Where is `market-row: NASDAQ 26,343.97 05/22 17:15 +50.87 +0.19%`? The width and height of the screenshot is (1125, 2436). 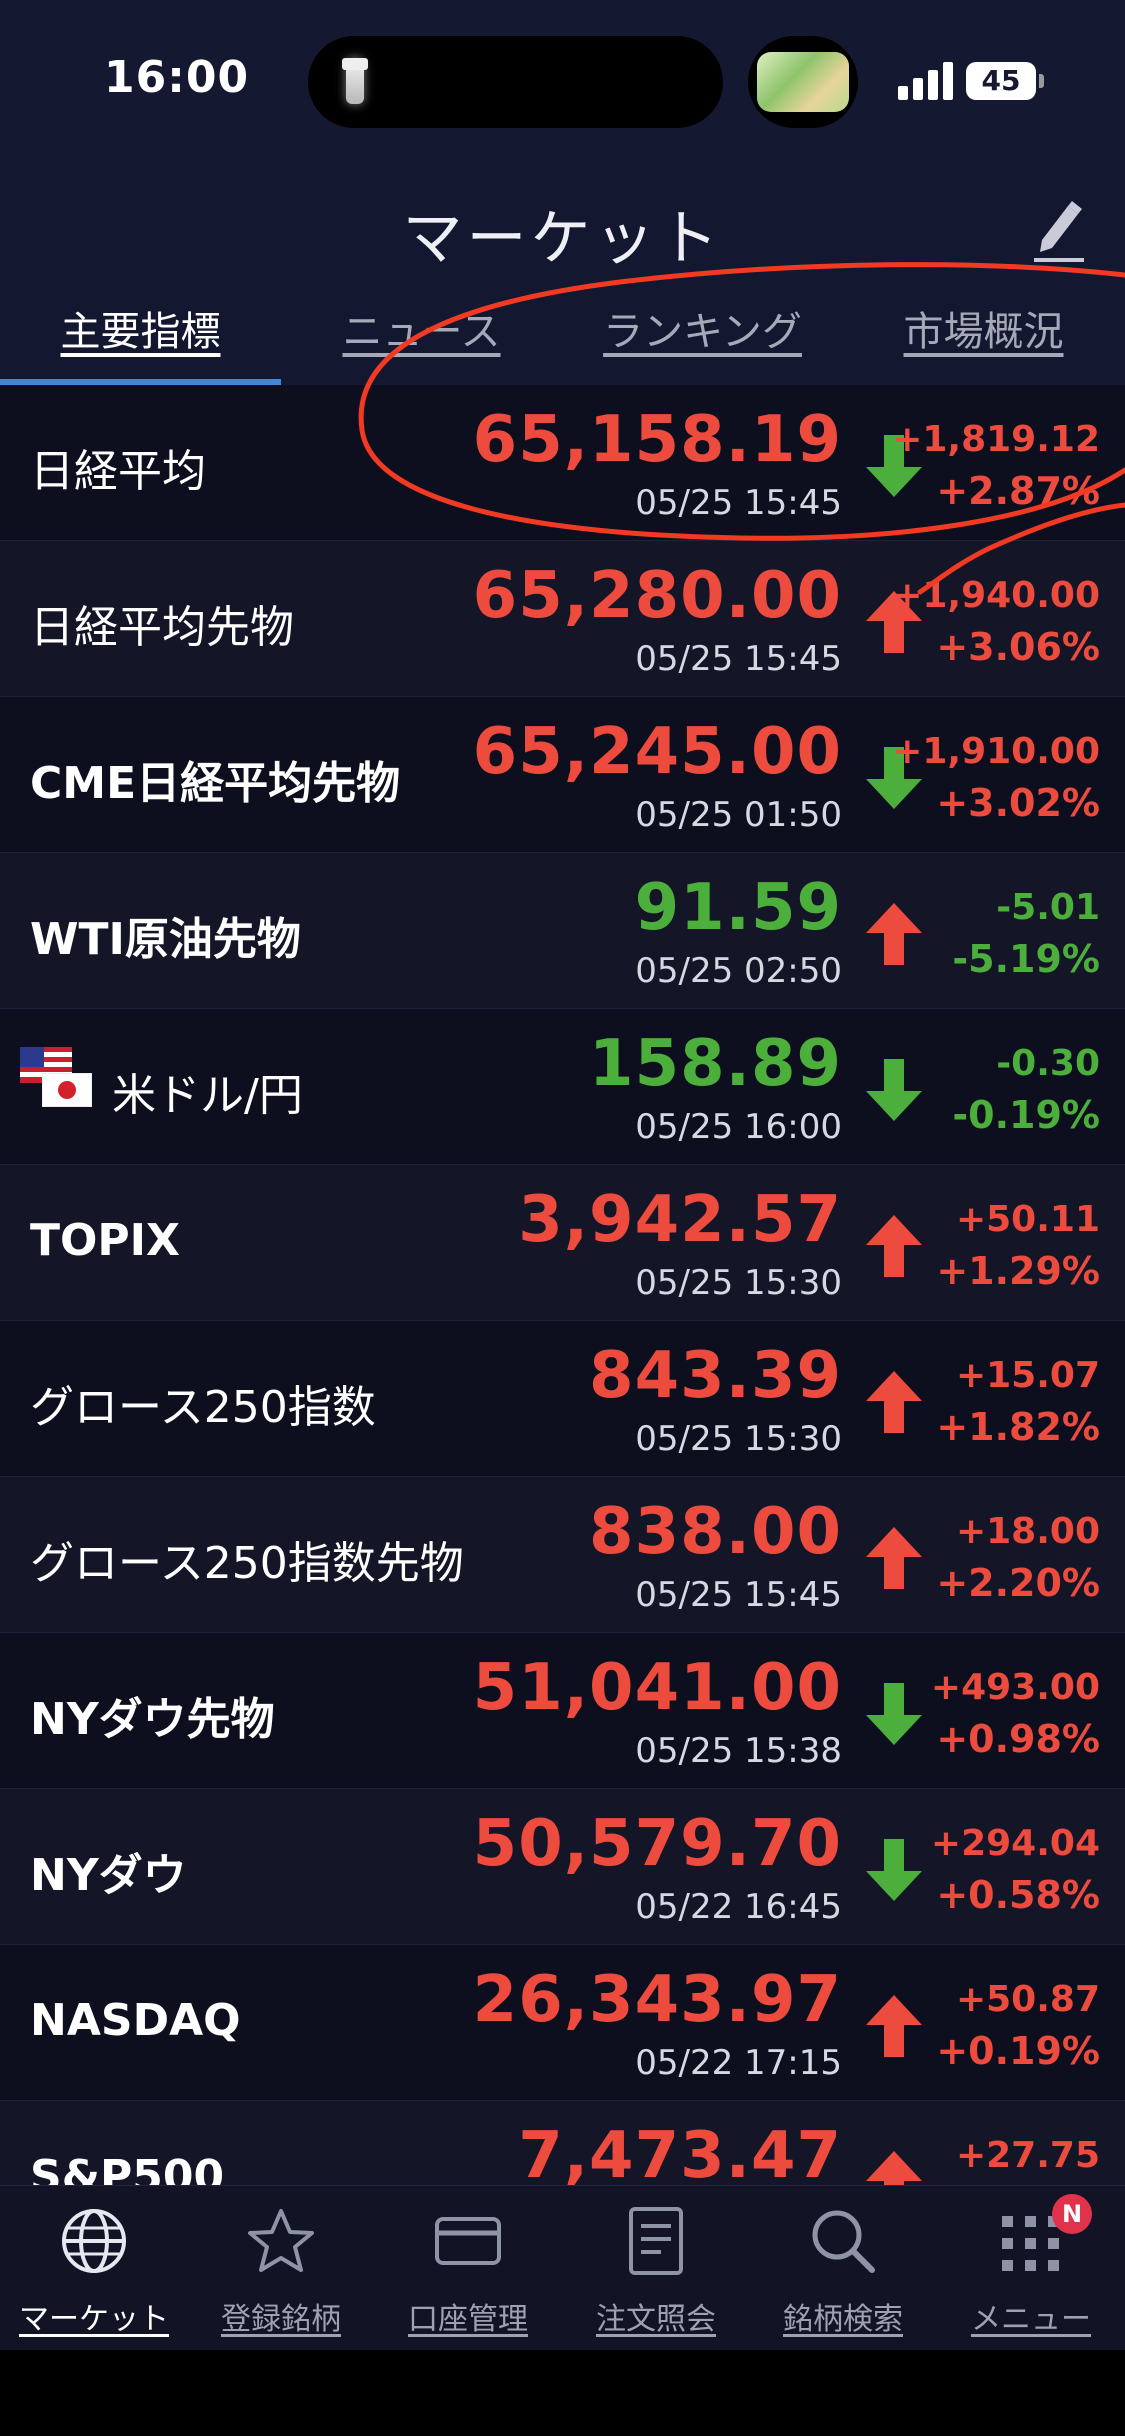
market-row: NASDAQ 26,343.97 05/22 17:15 +50.87 +0.19% is located at coordinates (562, 2023).